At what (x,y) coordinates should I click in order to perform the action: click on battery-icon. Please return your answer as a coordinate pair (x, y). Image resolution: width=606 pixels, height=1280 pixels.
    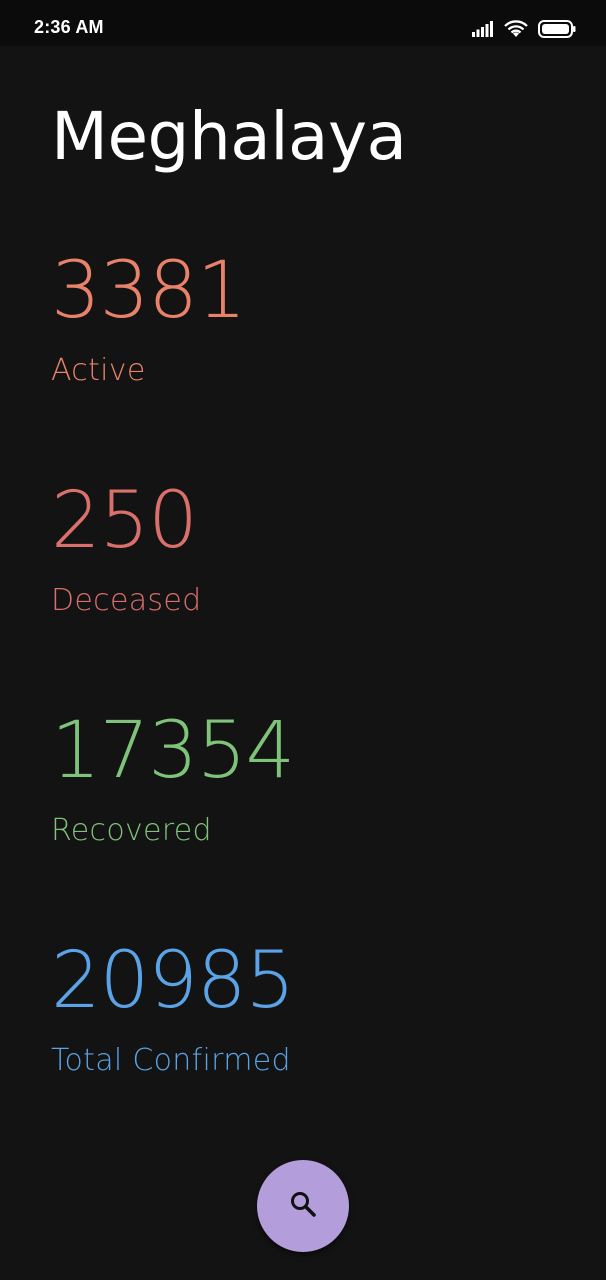
    Looking at the image, I should click on (557, 29).